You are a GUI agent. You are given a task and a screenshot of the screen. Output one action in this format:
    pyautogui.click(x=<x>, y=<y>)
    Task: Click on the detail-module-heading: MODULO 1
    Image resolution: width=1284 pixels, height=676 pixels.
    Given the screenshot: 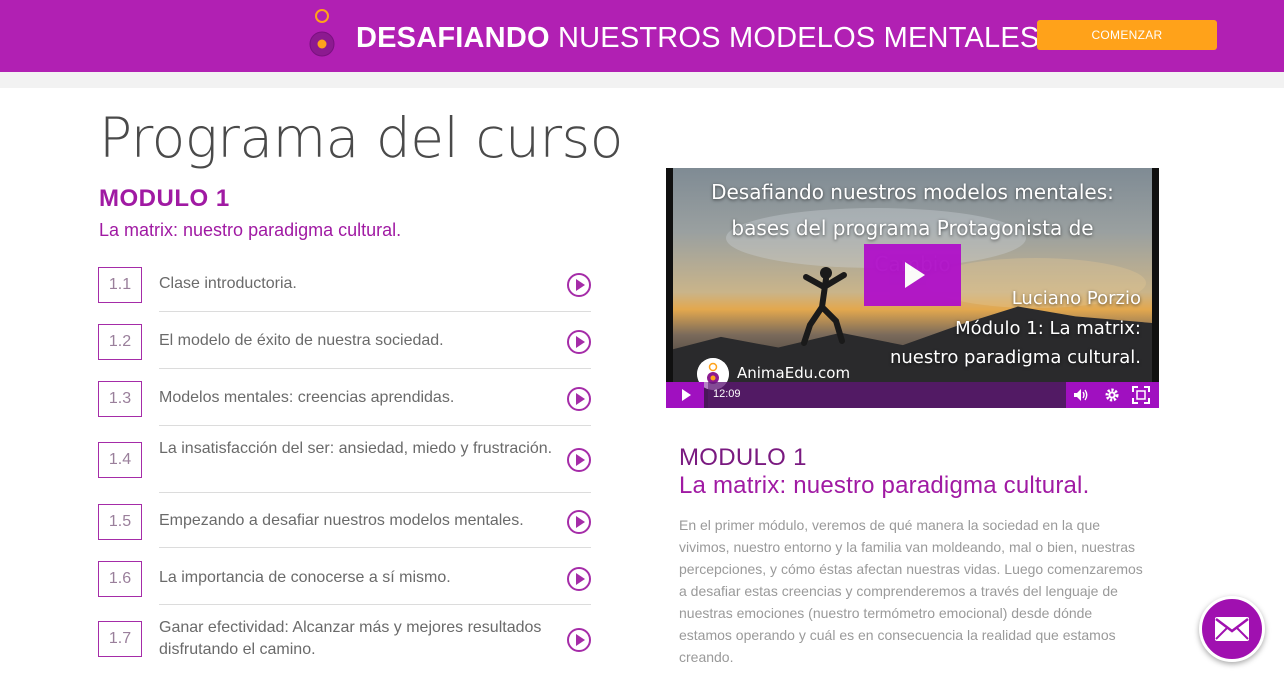 What is the action you would take?
    pyautogui.click(x=743, y=457)
    